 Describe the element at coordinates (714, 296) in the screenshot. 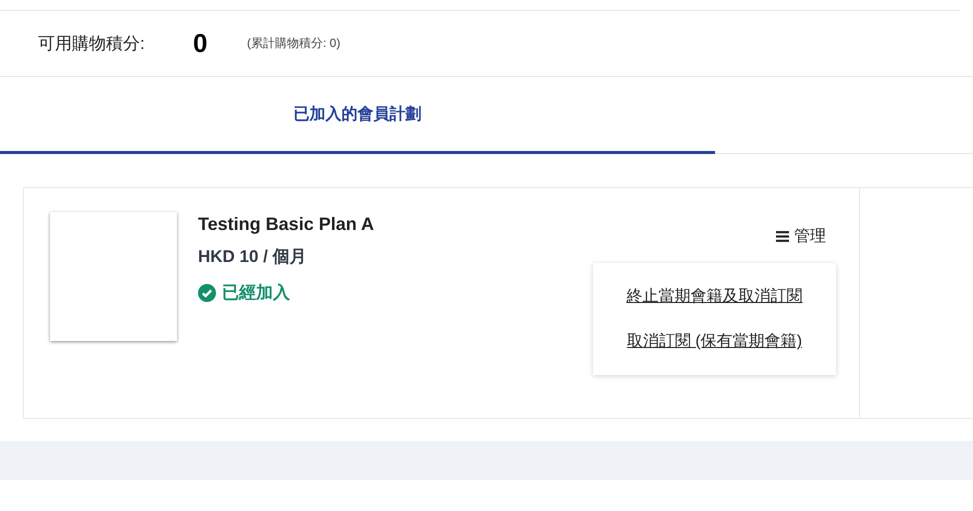

I see `menu-link: 終止當期會籍及取消訂閱` at that location.